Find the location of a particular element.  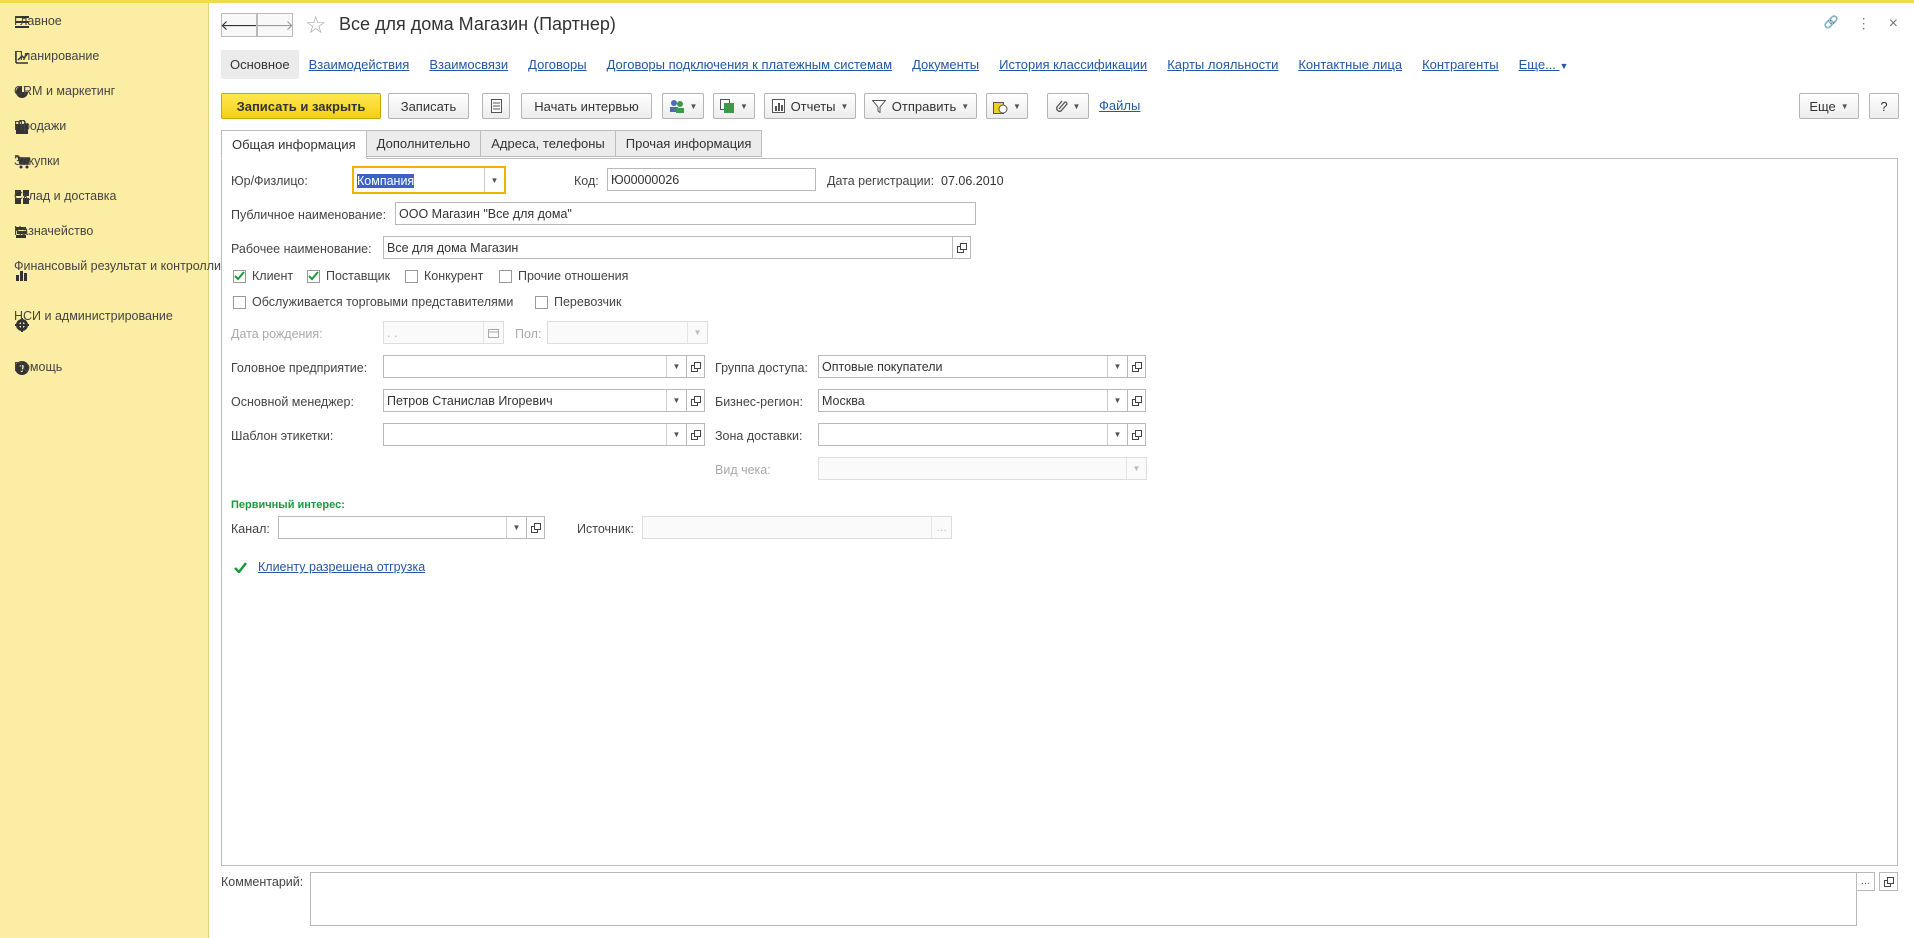

code-field: Ю00000026 is located at coordinates (711, 179).